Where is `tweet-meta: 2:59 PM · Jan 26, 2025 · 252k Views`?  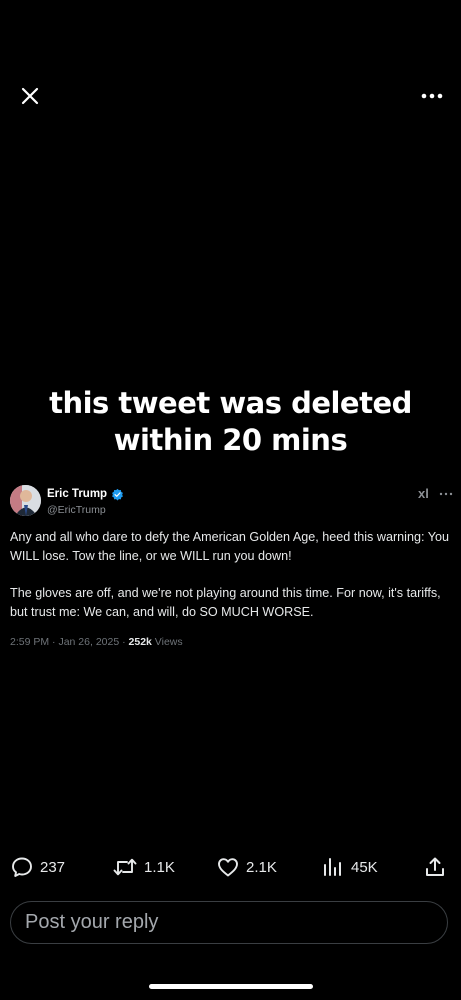
tweet-meta: 2:59 PM · Jan 26, 2025 · 252k Views is located at coordinates (96, 642).